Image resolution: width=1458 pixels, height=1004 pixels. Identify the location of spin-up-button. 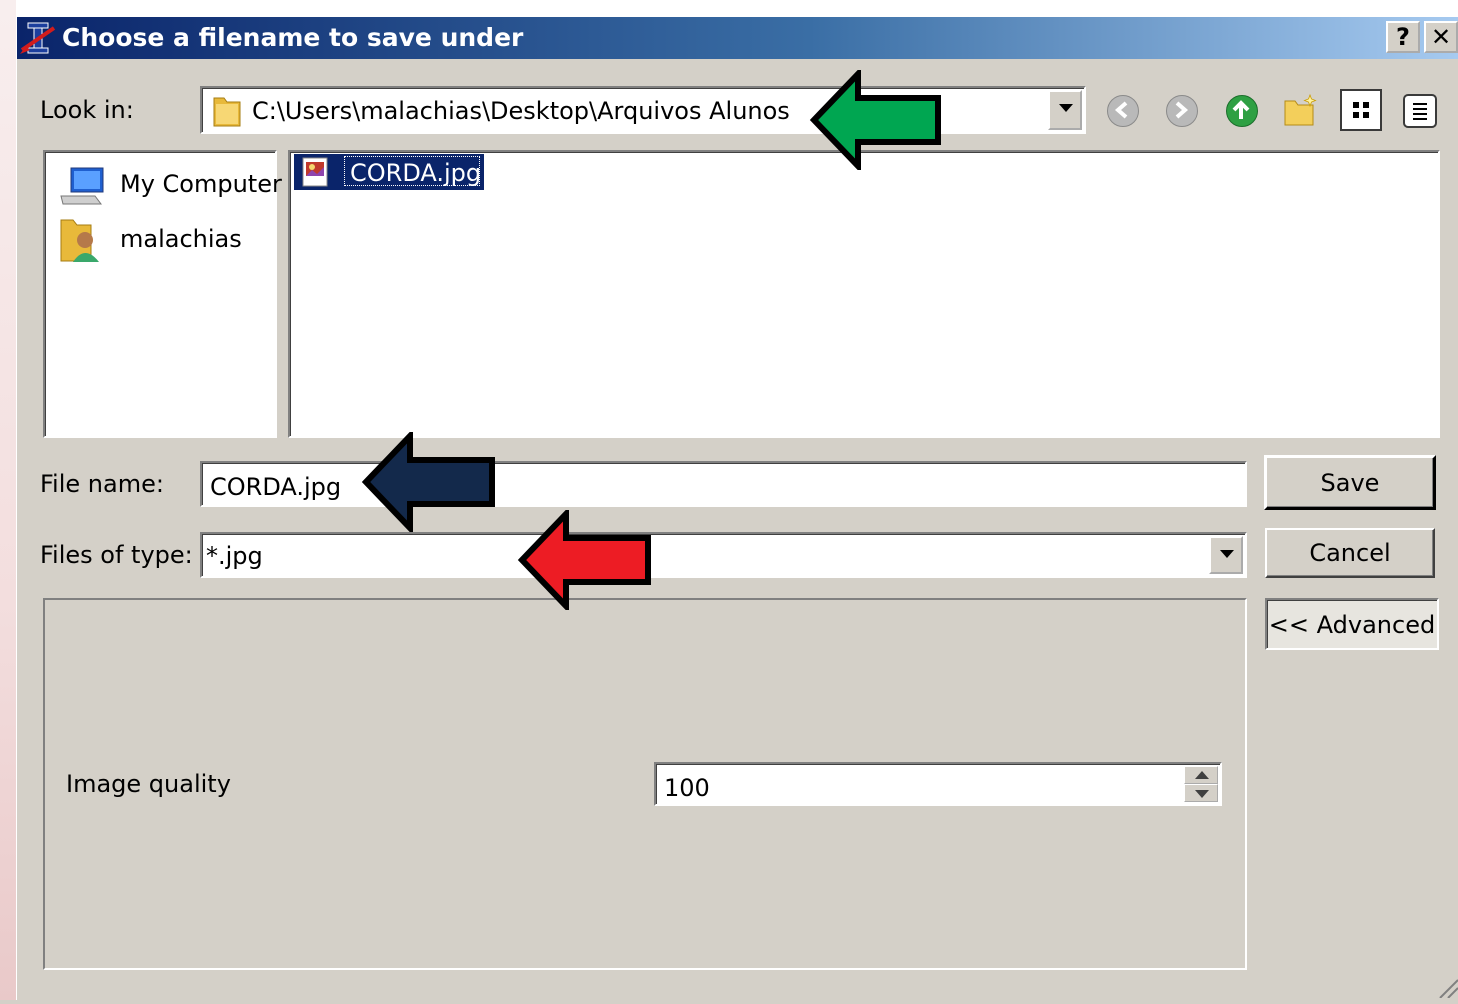
(1201, 775).